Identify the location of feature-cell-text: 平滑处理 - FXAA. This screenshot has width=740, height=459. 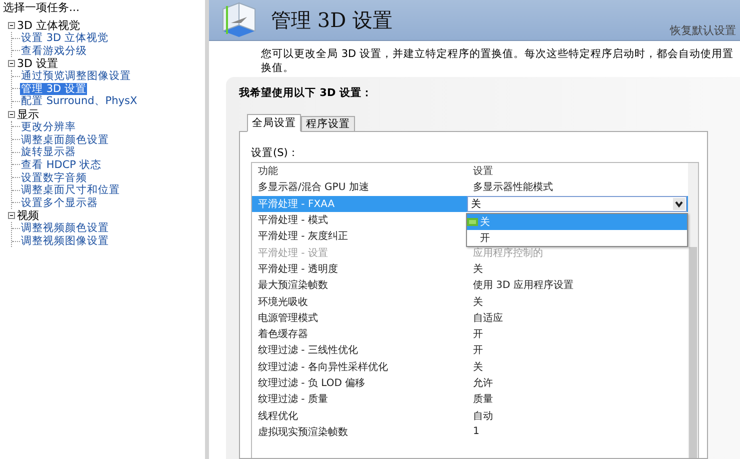
(296, 204).